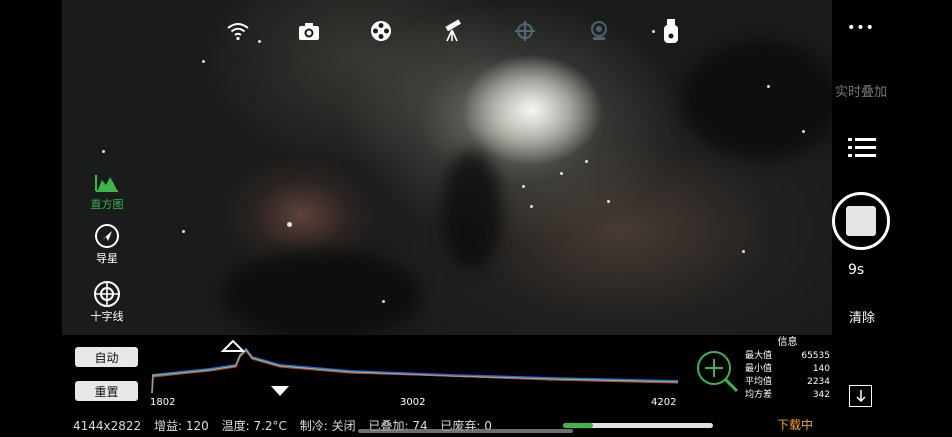 The image size is (952, 437). I want to click on usb-storage-icon, so click(671, 31).